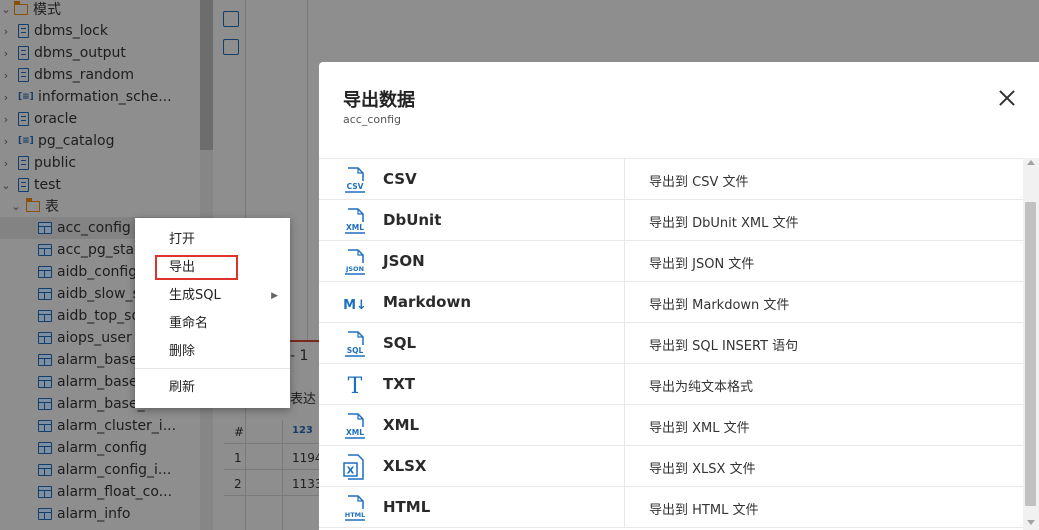 The width and height of the screenshot is (1039, 530). What do you see at coordinates (76, 141) in the screenshot?
I see `tree-node-label: pg_catalog` at bounding box center [76, 141].